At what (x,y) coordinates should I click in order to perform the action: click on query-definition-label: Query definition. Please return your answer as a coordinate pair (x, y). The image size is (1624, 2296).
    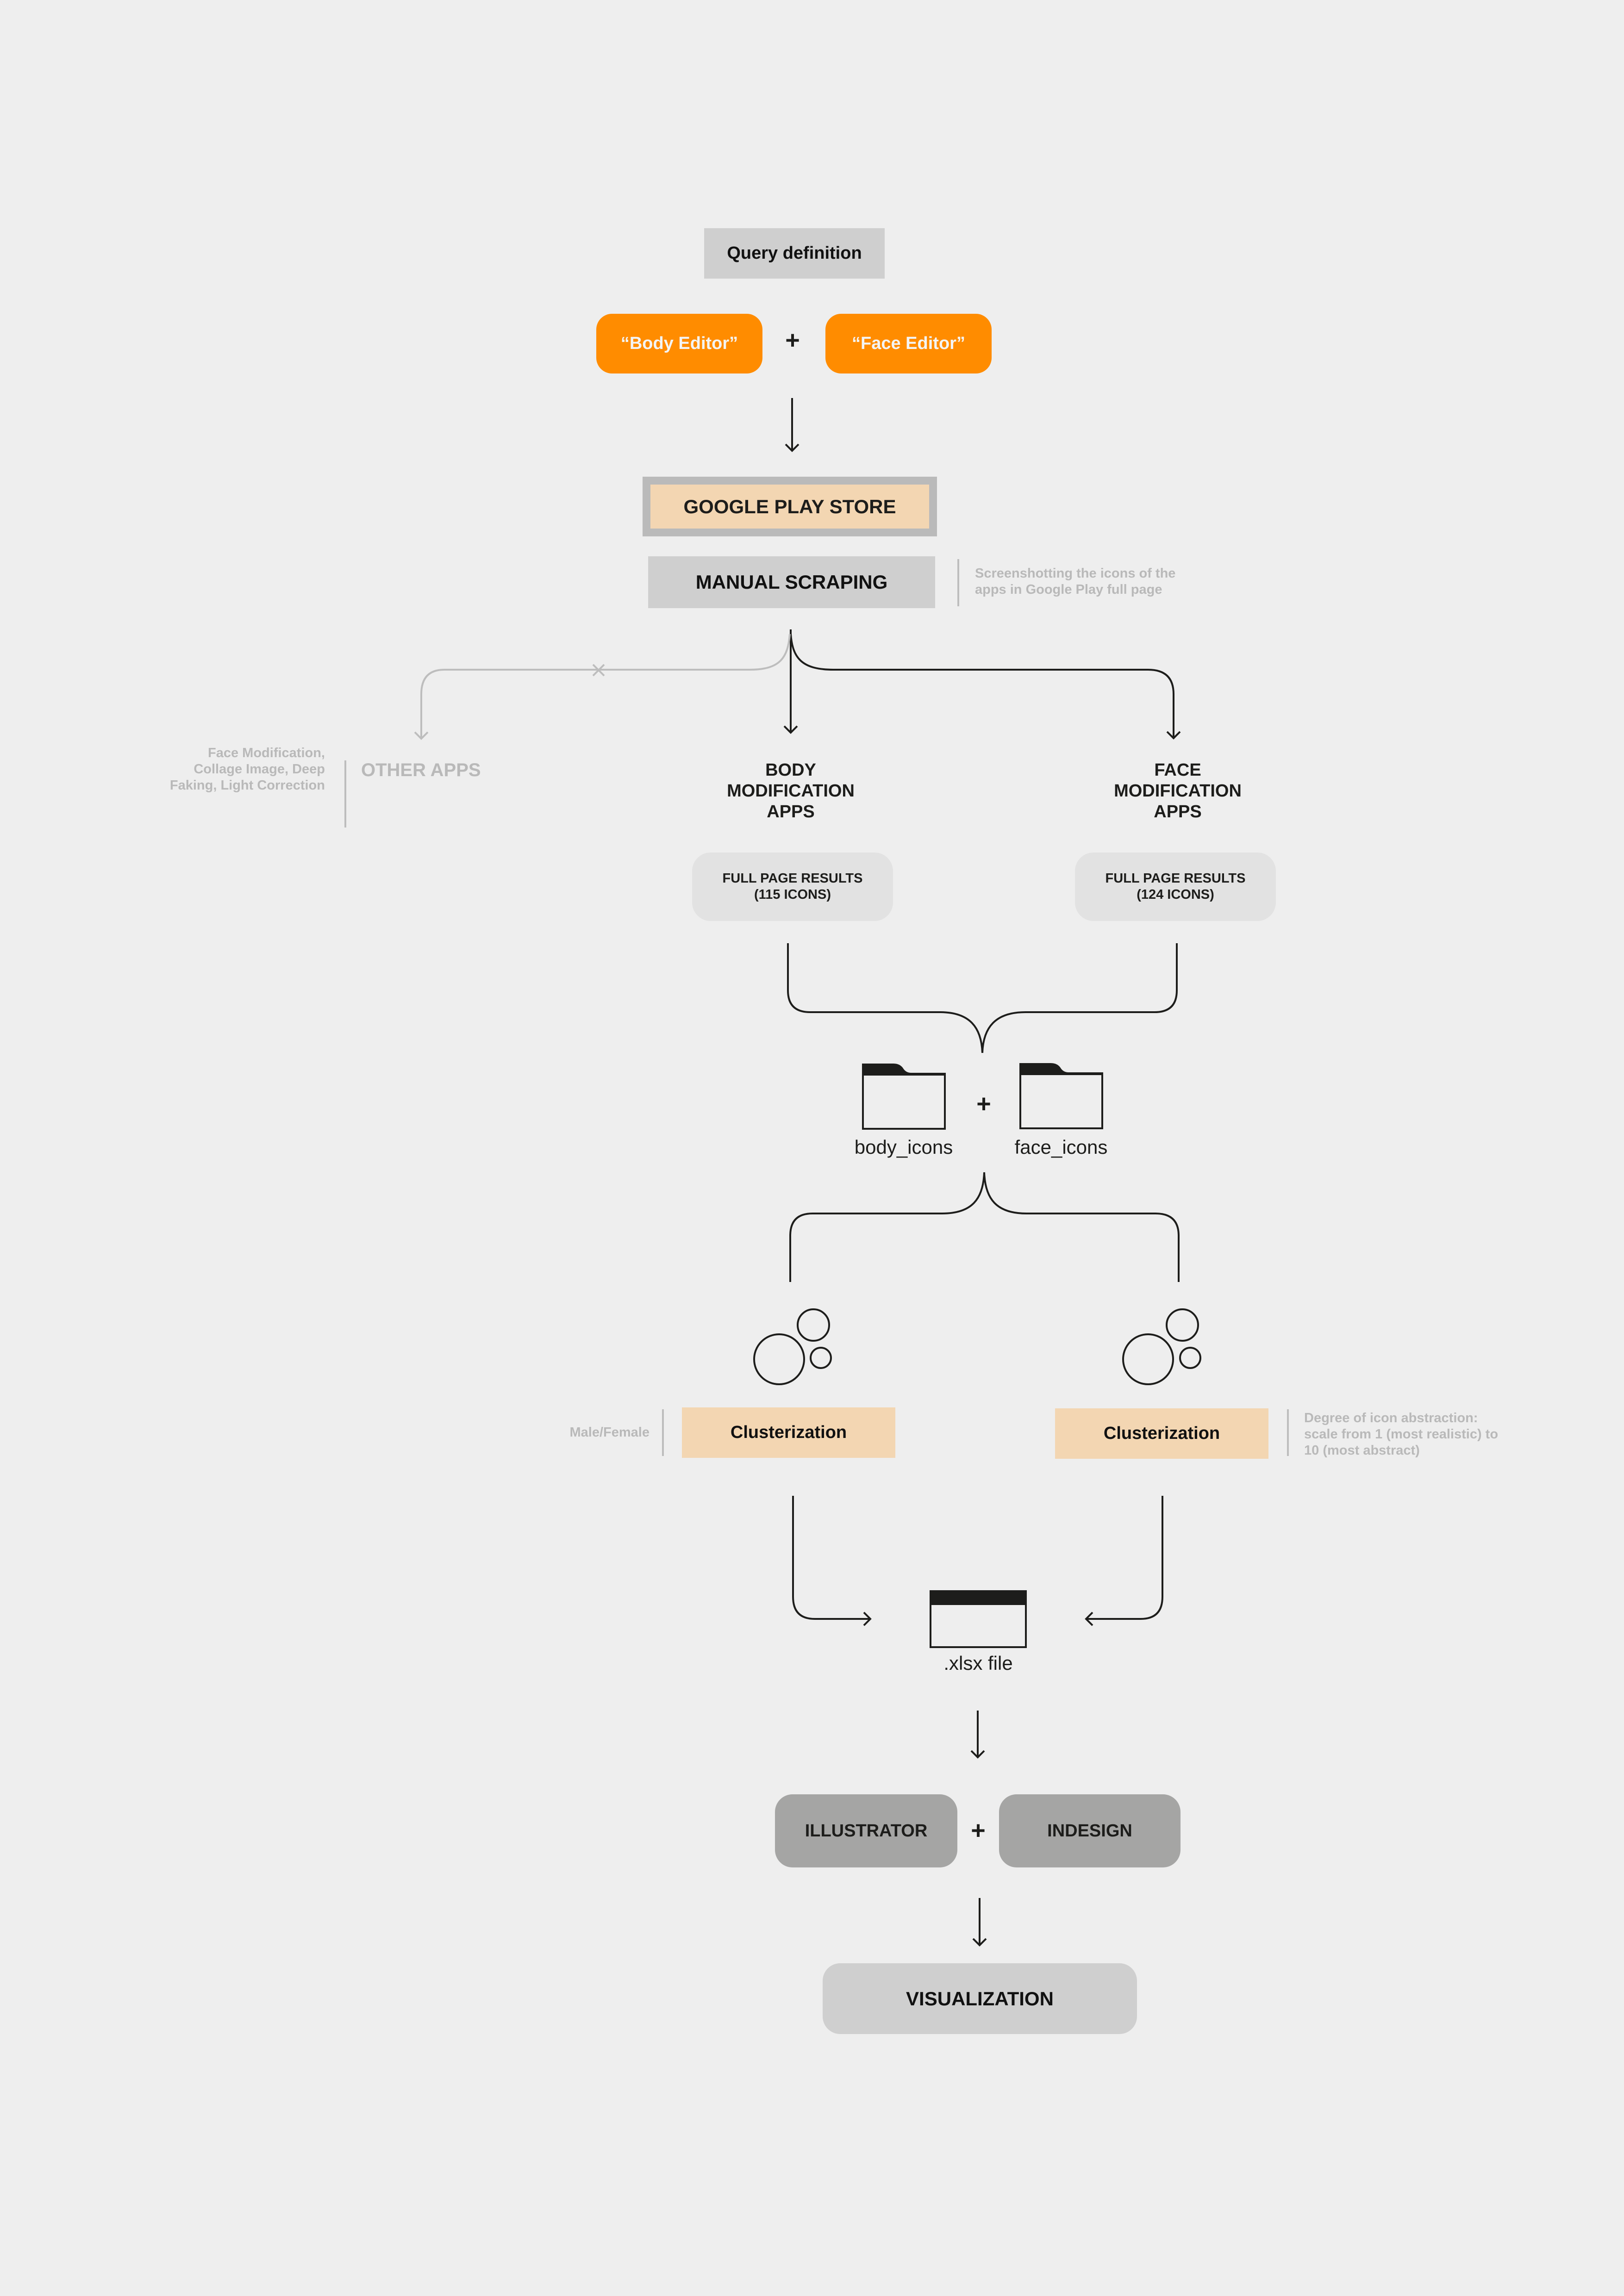
    Looking at the image, I should click on (794, 254).